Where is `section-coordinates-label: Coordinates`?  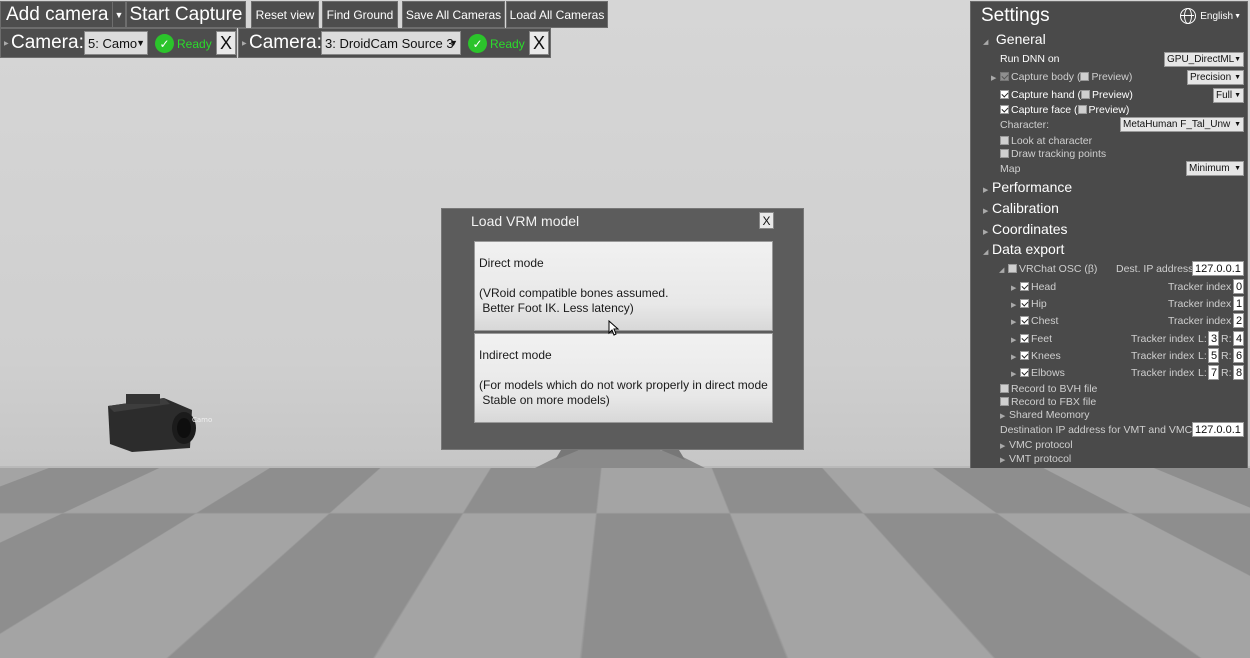
section-coordinates-label: Coordinates is located at coordinates (1030, 229).